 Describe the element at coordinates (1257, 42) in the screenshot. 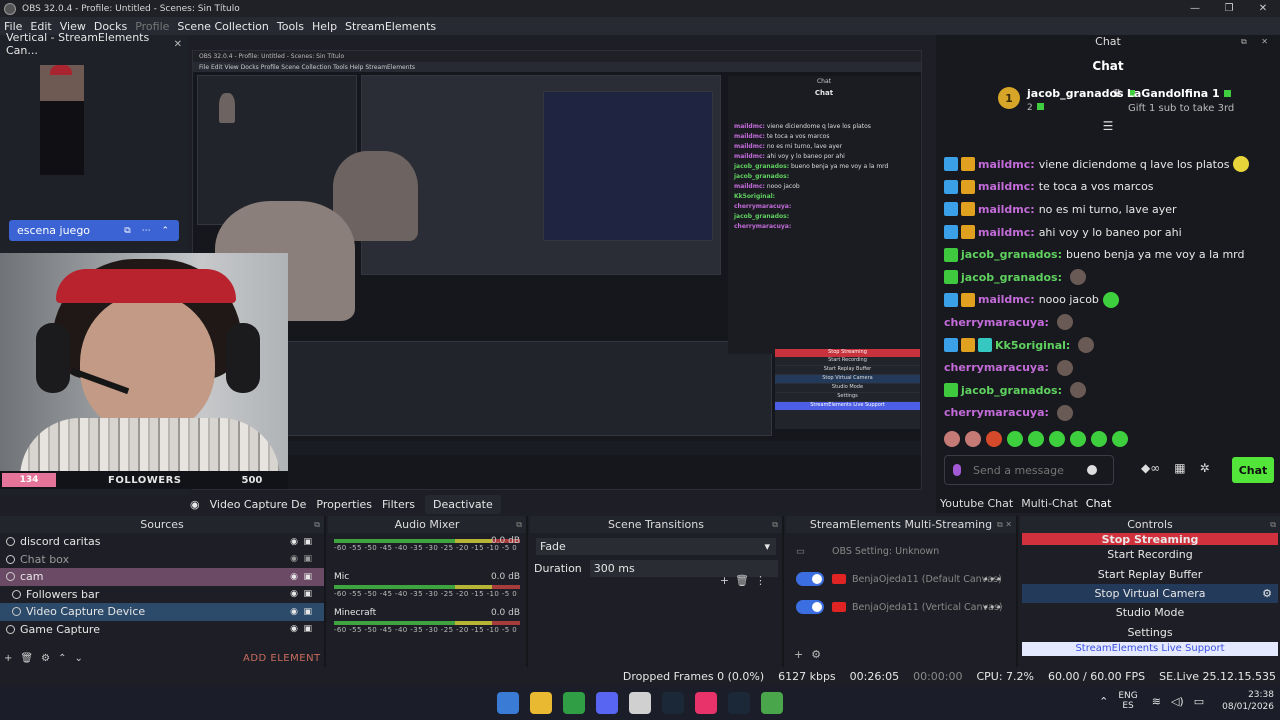

I see `dock-float-close-icons: ⧉ ✕` at that location.